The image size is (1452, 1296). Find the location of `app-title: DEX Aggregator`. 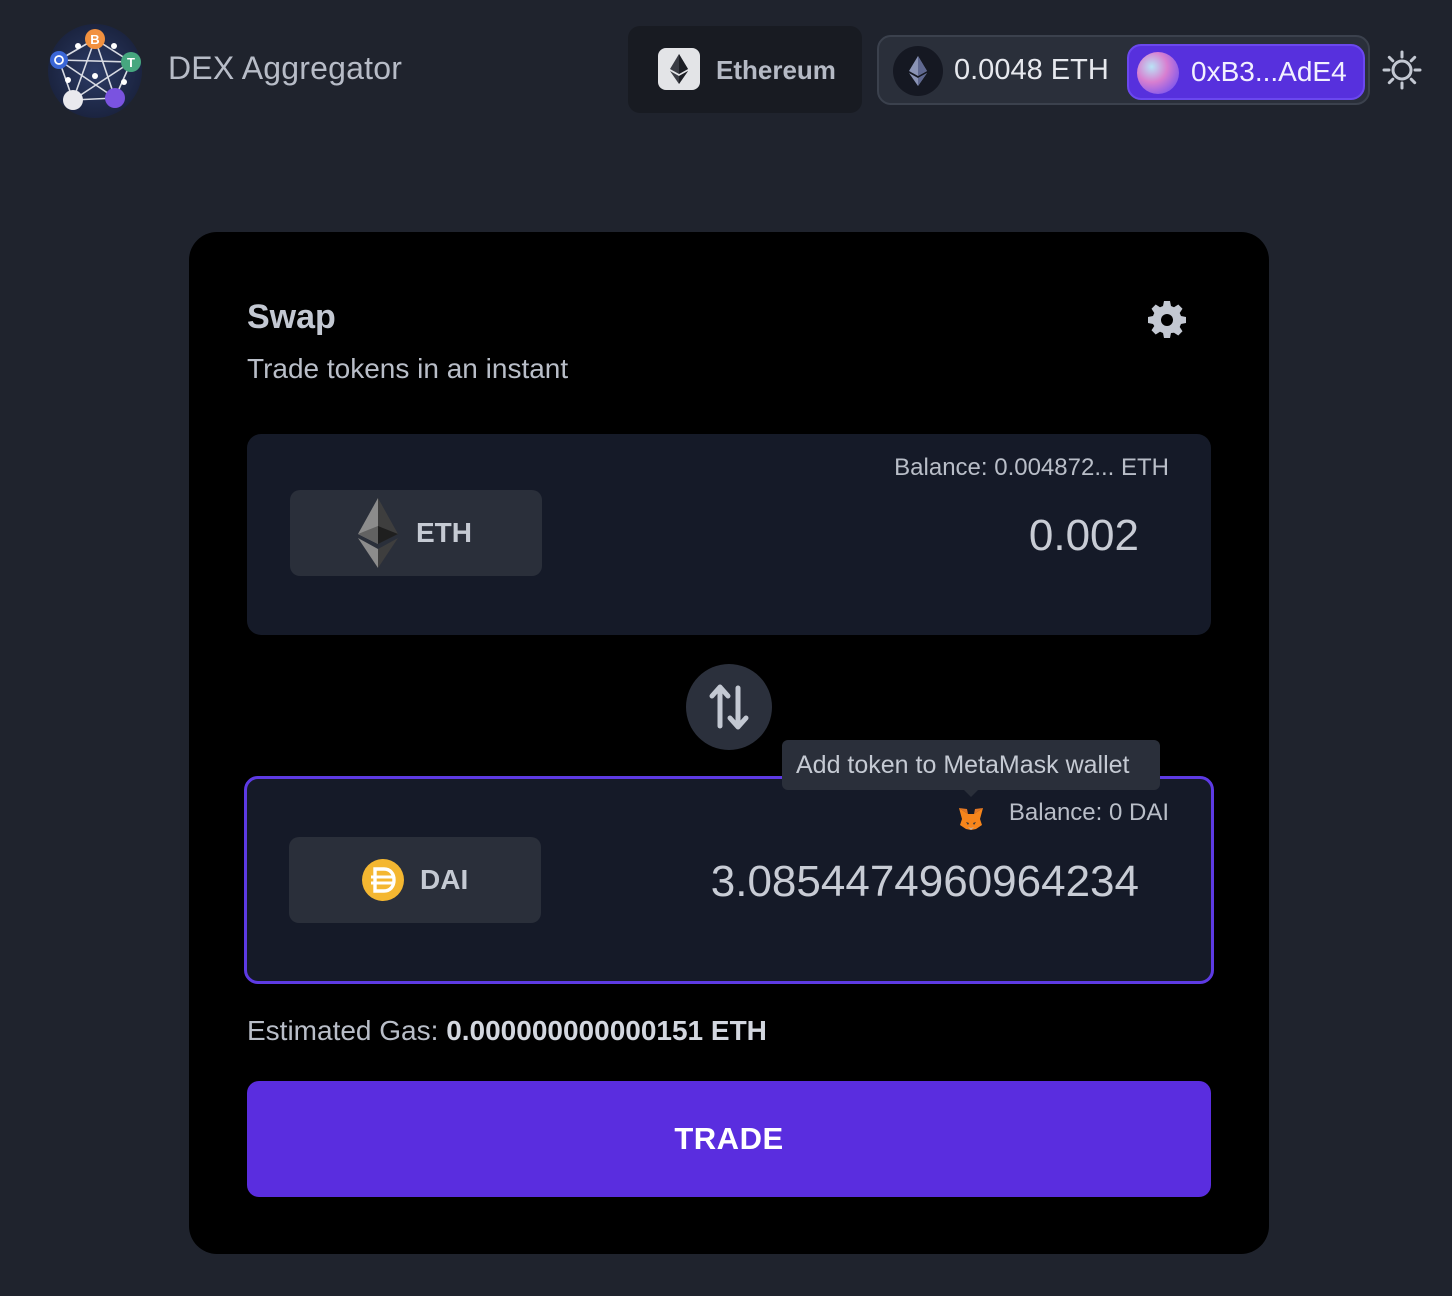

app-title: DEX Aggregator is located at coordinates (285, 68).